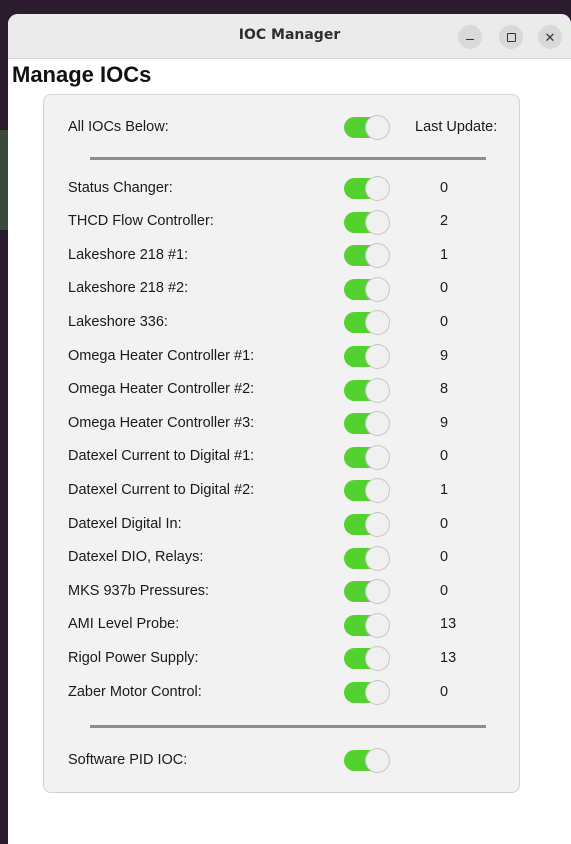  What do you see at coordinates (293, 126) in the screenshot?
I see `all-iocs-row: All IOCs Below: Last Update:` at bounding box center [293, 126].